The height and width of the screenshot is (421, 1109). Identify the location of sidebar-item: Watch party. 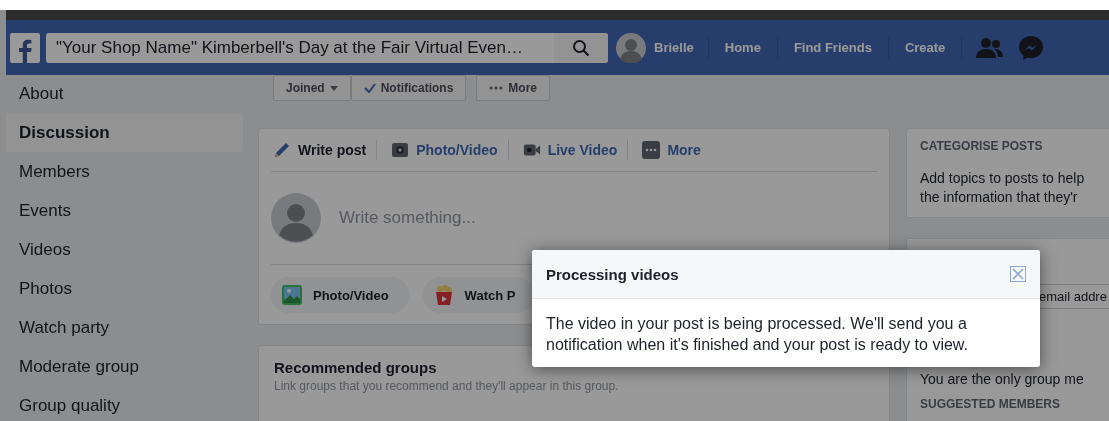
(124, 327).